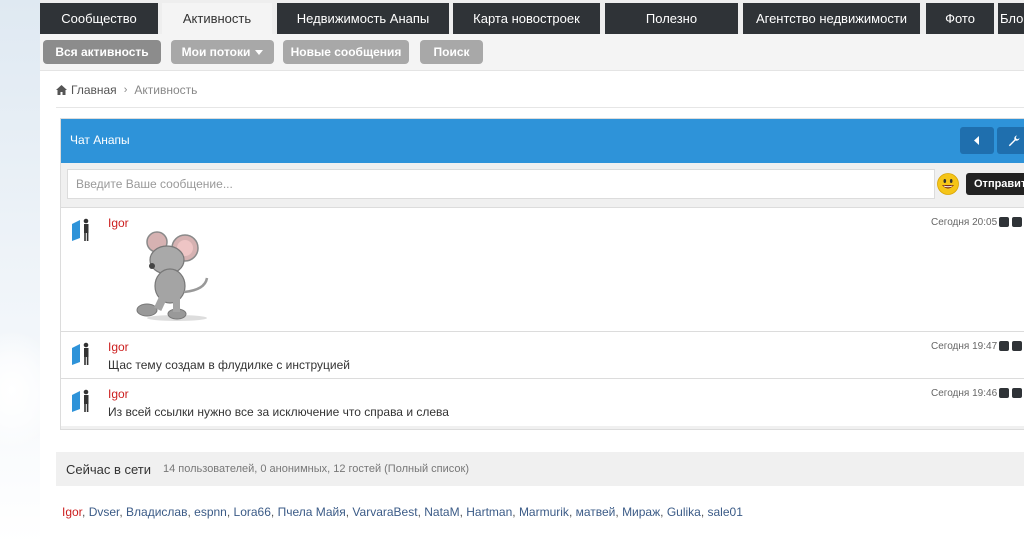 Image resolution: width=1024 pixels, height=544 pixels. Describe the element at coordinates (489, 512) in the screenshot. I see `online-user-link: Hartman` at that location.